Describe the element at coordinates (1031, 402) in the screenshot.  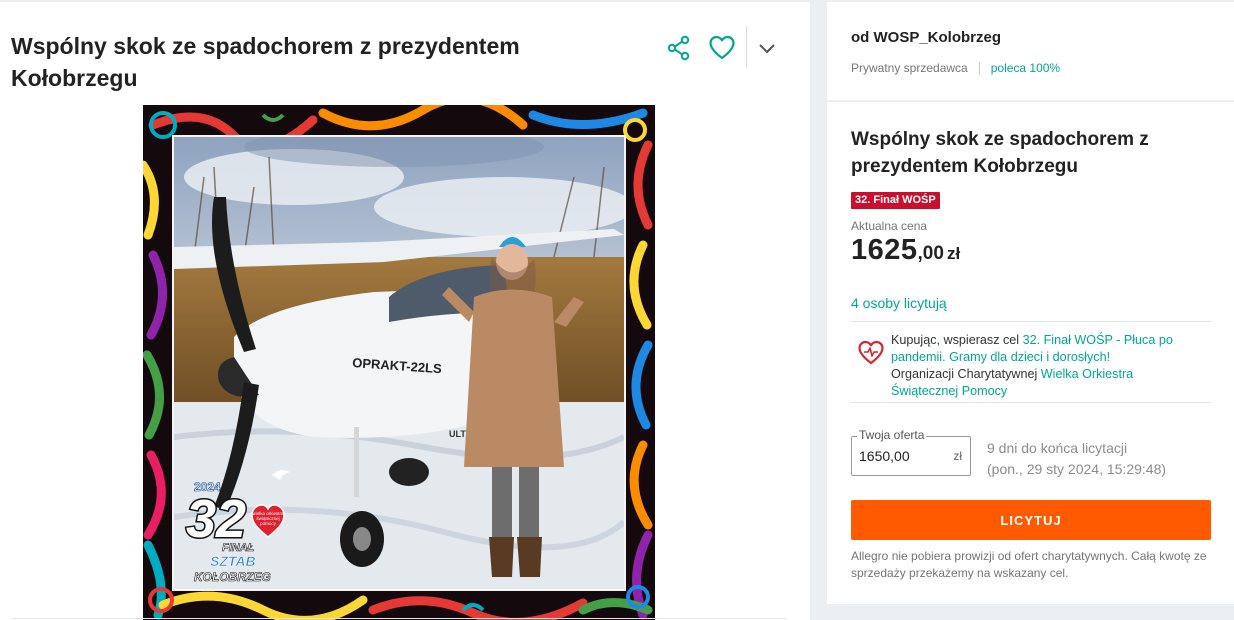
I see `divider-bottom` at that location.